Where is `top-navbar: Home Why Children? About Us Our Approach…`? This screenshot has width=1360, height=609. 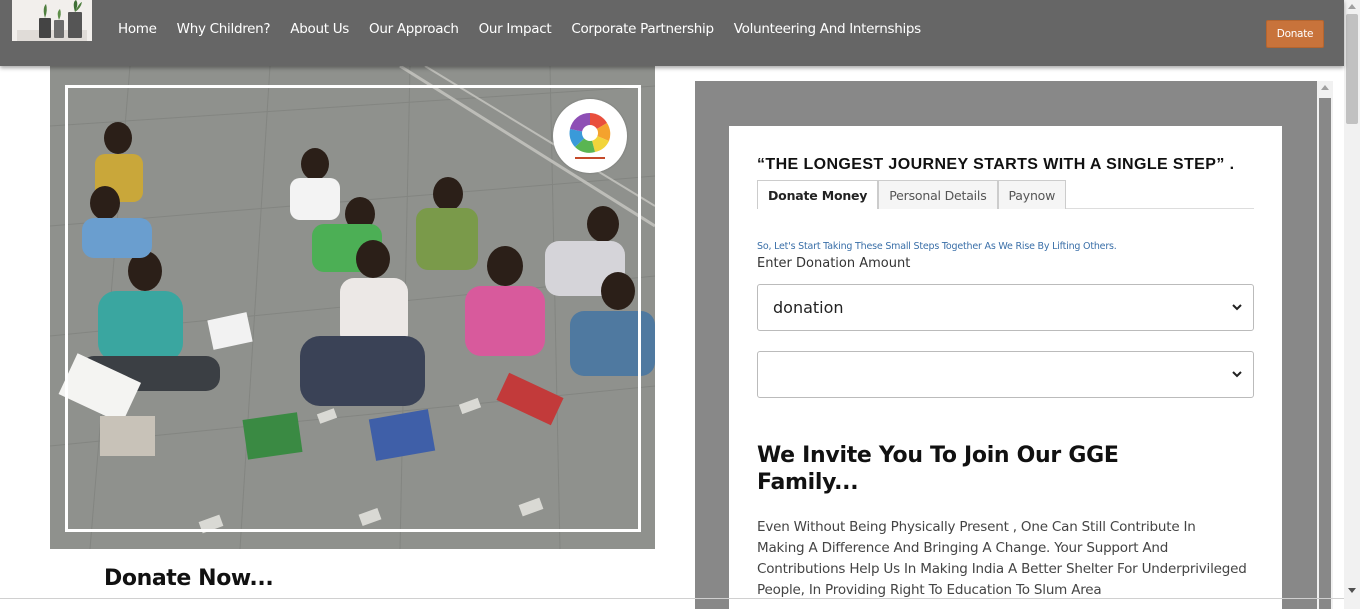 top-navbar: Home Why Children? About Us Our Approach… is located at coordinates (672, 33).